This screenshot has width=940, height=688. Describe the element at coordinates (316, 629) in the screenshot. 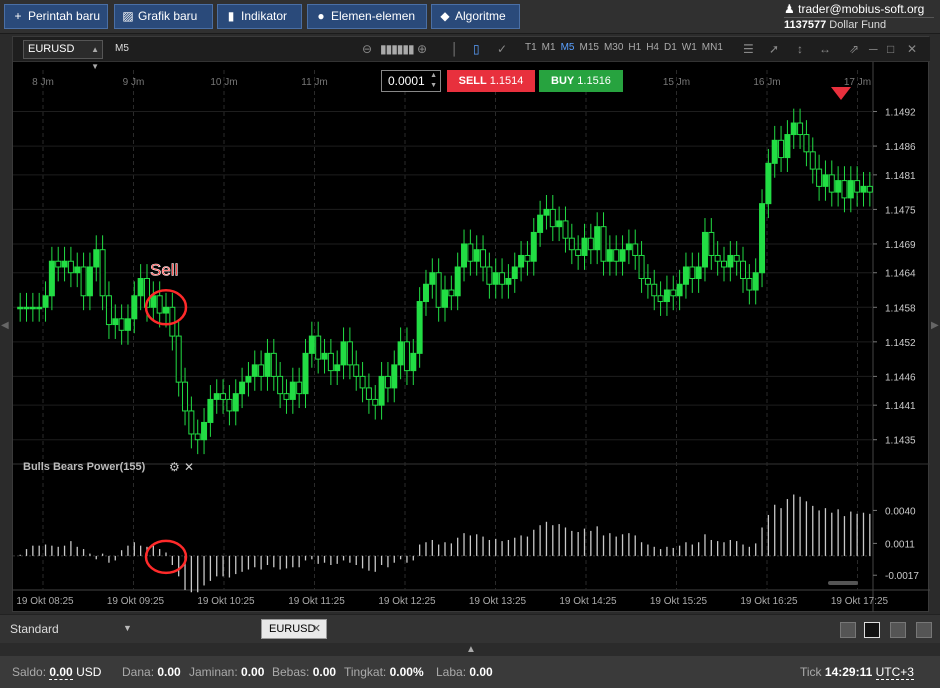

I see `close-tab-icon: ✕` at that location.